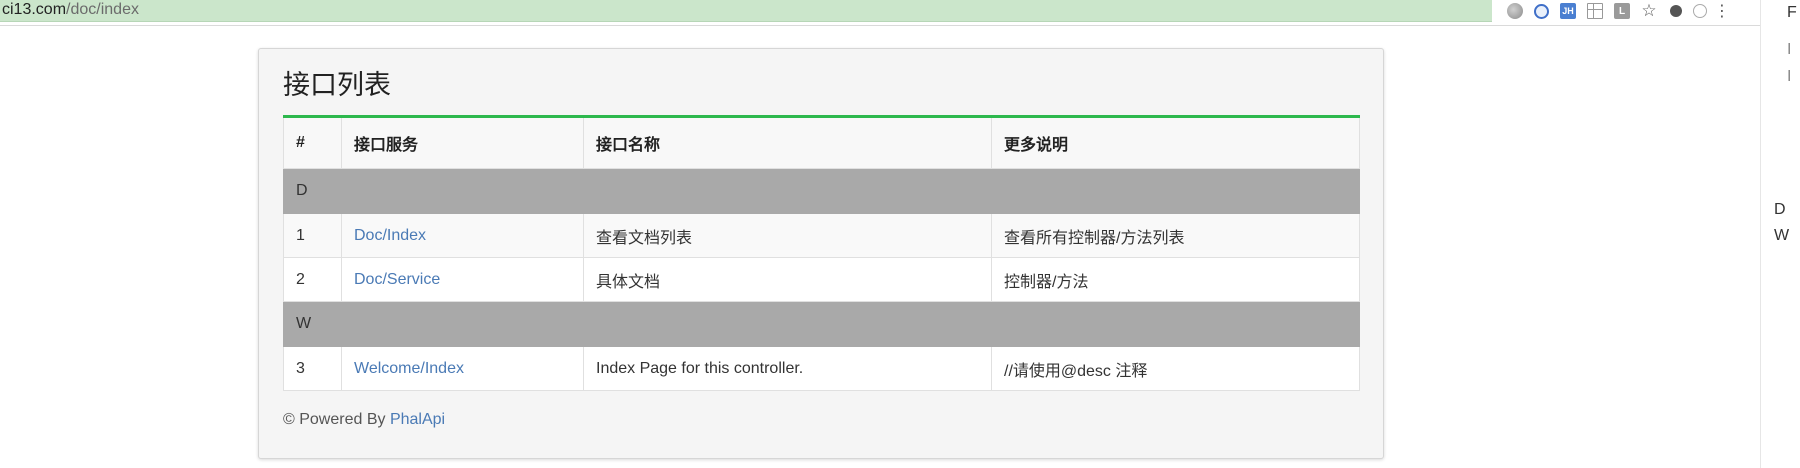 This screenshot has width=1800, height=468. I want to click on page-title: 接口列表, so click(337, 85).